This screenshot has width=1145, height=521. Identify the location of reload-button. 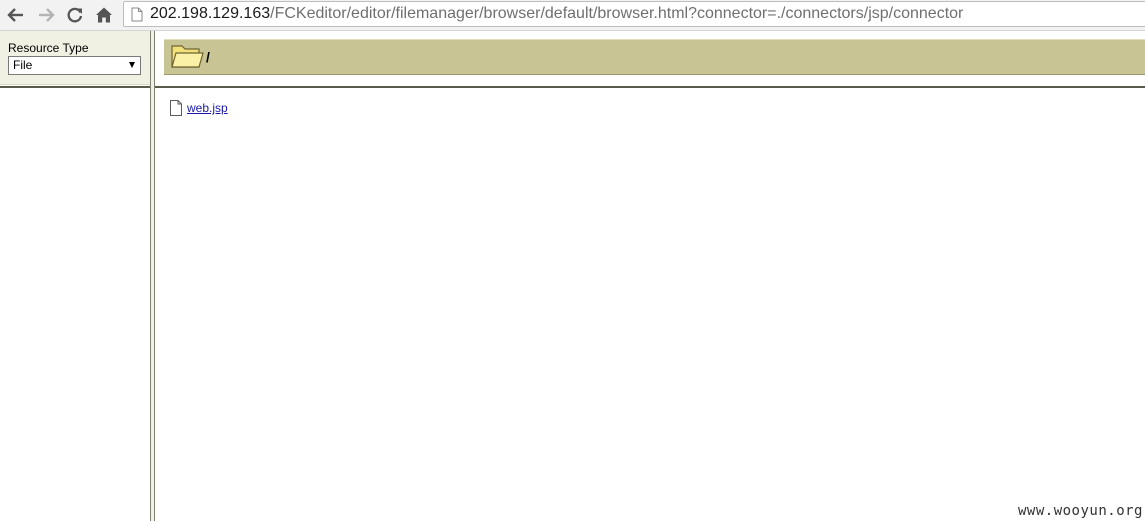
(75, 15).